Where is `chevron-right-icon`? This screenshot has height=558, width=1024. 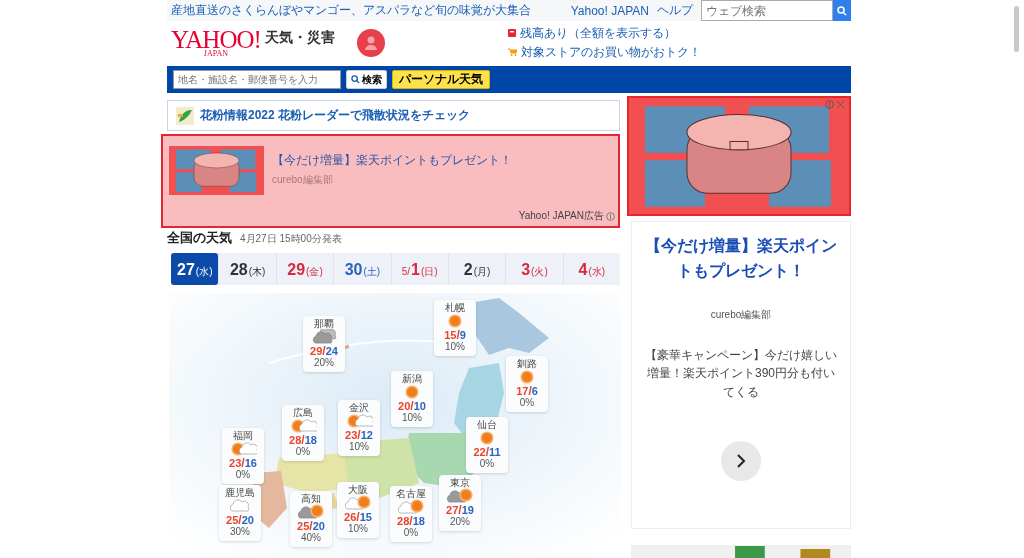 chevron-right-icon is located at coordinates (741, 461).